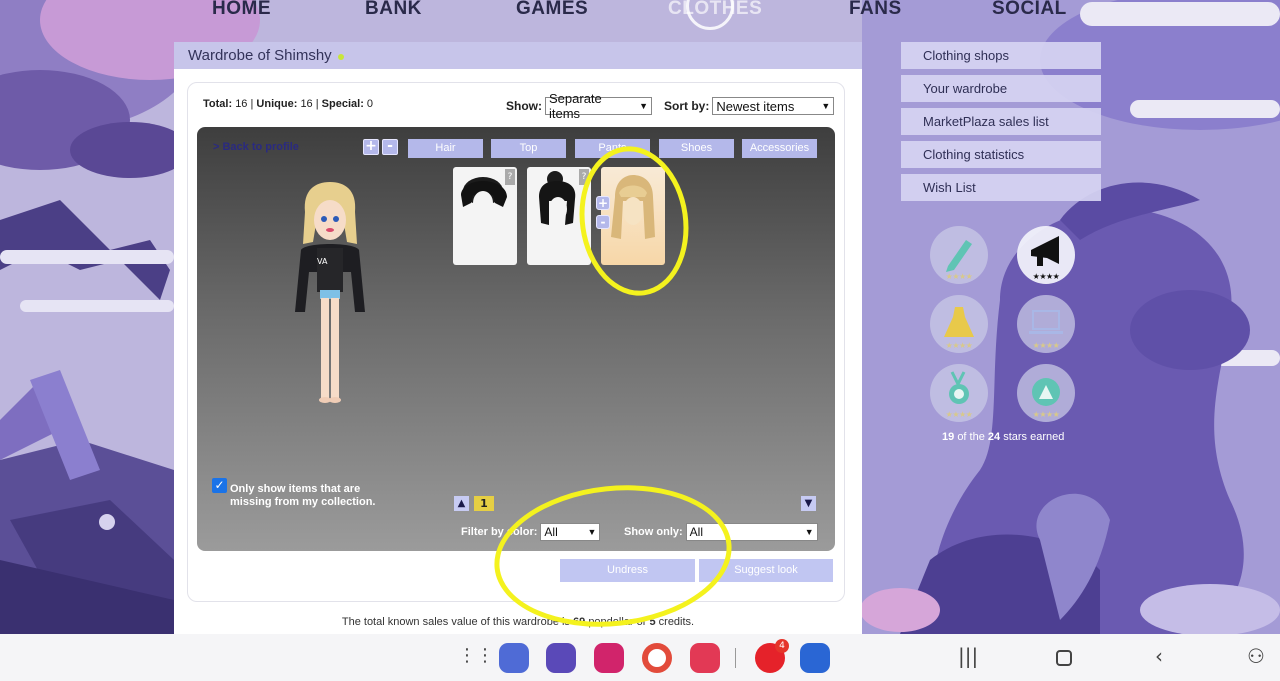  Describe the element at coordinates (603, 222) in the screenshot. I see `remove-item-button: -` at that location.